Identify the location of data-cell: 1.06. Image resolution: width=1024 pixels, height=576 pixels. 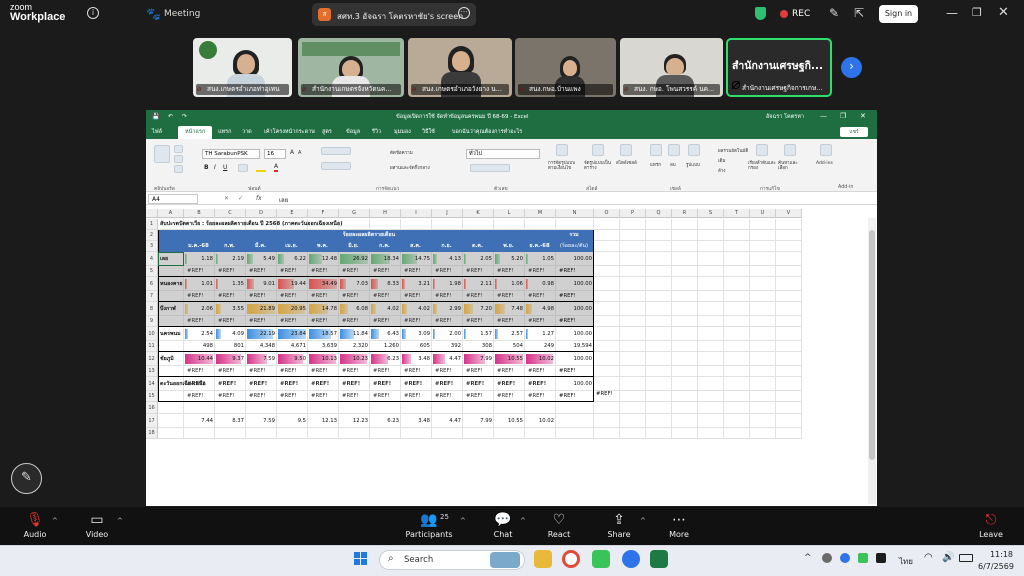
(509, 284).